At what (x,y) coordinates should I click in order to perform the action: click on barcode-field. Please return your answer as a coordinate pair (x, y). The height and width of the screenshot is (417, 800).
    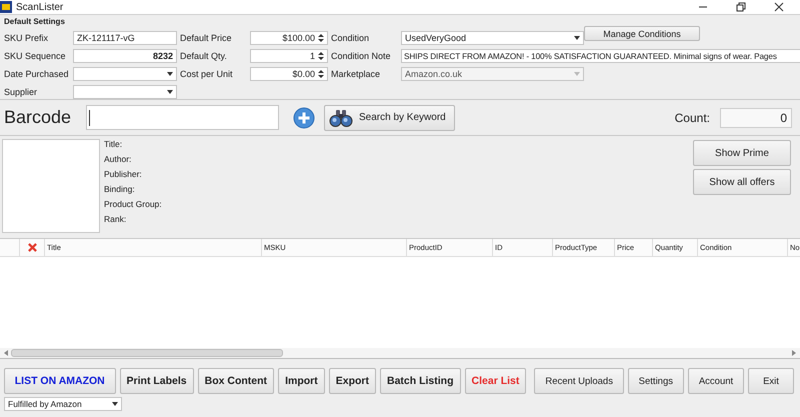
    Looking at the image, I should click on (182, 117).